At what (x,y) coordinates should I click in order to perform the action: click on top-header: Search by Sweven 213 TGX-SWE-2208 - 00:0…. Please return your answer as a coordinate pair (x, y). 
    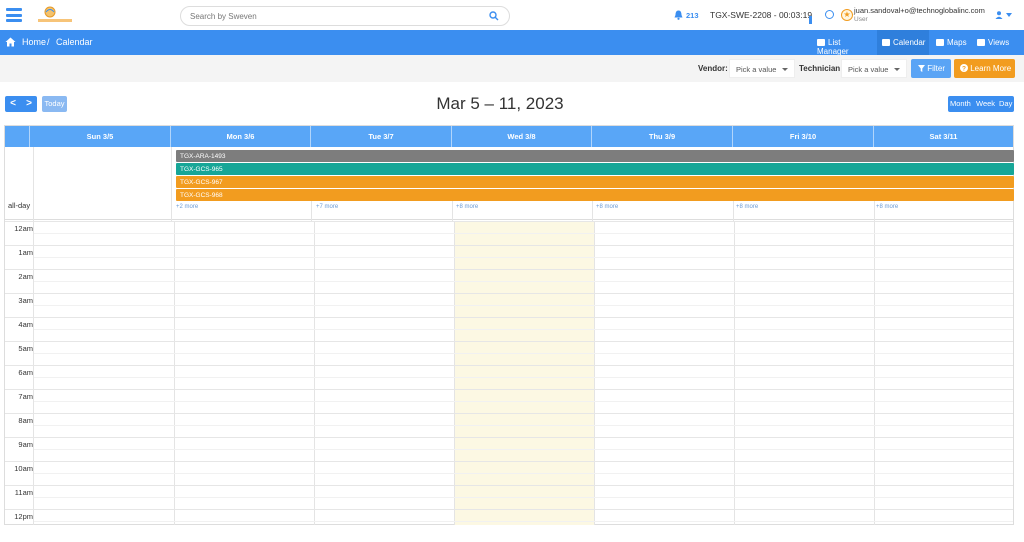
    Looking at the image, I should click on (512, 21).